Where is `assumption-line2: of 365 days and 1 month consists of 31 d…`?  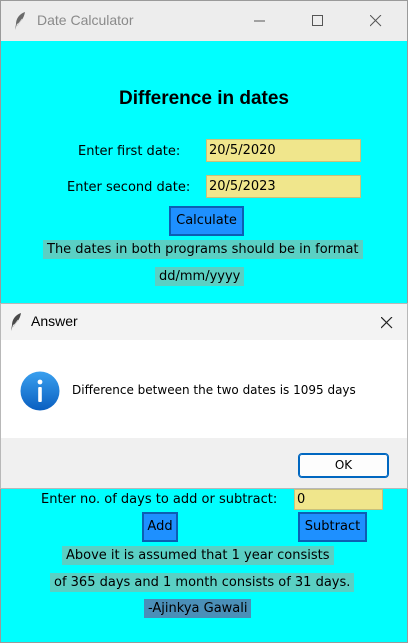
assumption-line2: of 365 days and 1 month consists of 31 d… is located at coordinates (202, 582).